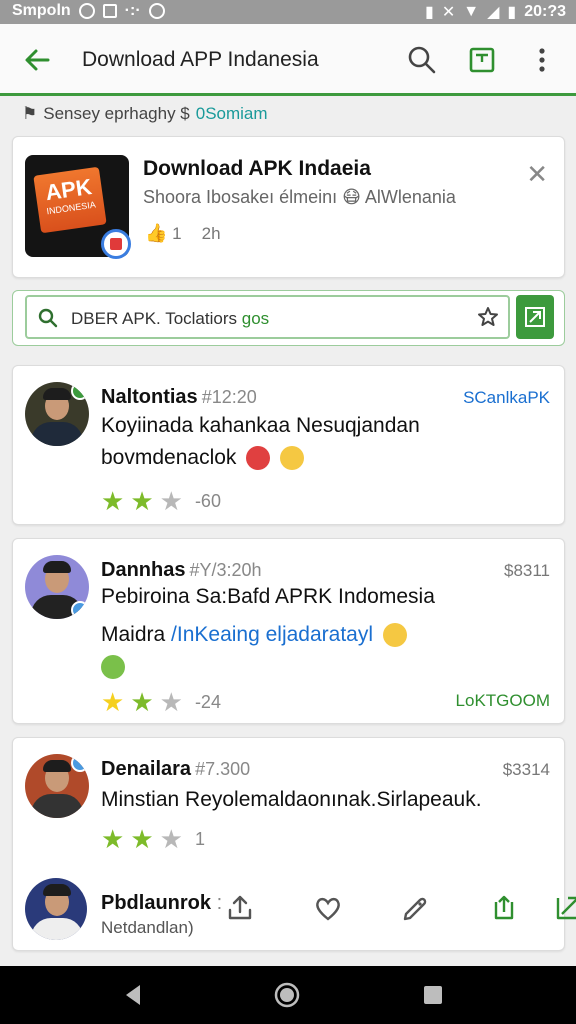  Describe the element at coordinates (240, 908) in the screenshot. I see `share-icon` at that location.